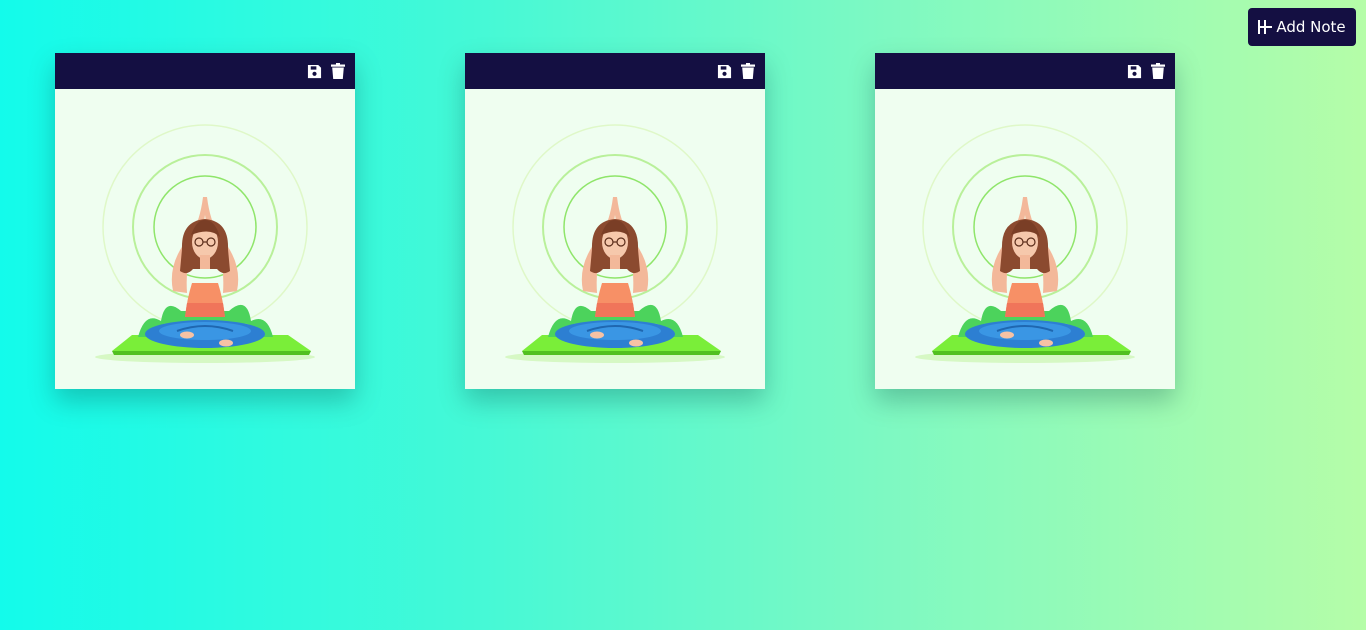  I want to click on add-note-button: Add Note, so click(1302, 27).